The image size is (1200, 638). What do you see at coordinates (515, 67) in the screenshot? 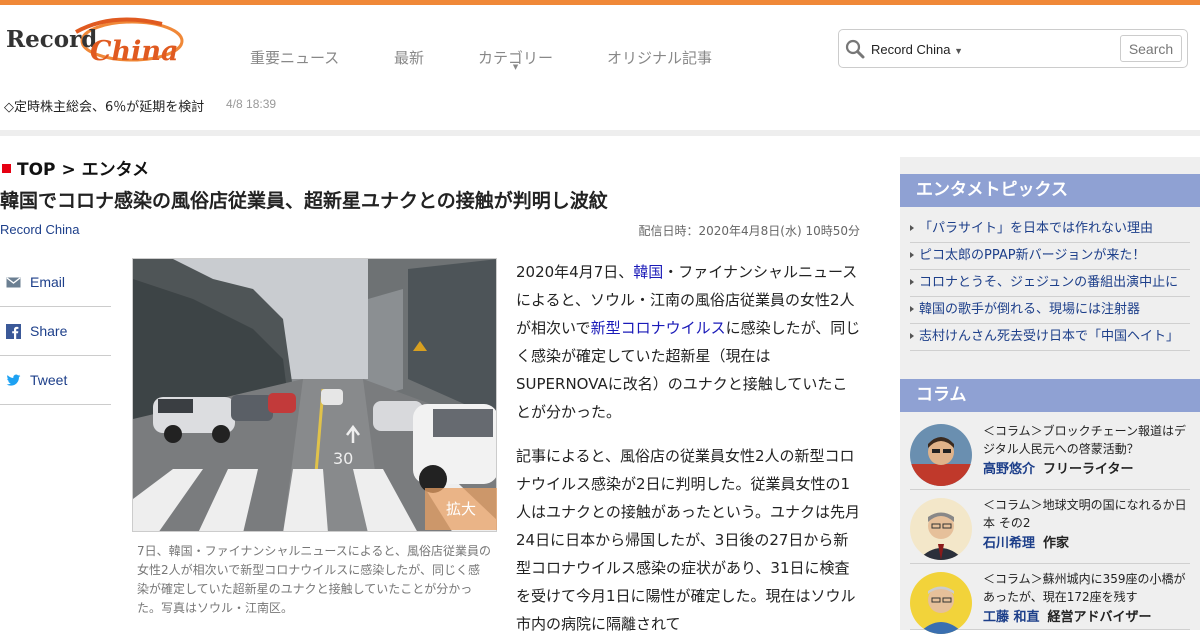
I see `chevron-down-icon: ▼` at bounding box center [515, 67].